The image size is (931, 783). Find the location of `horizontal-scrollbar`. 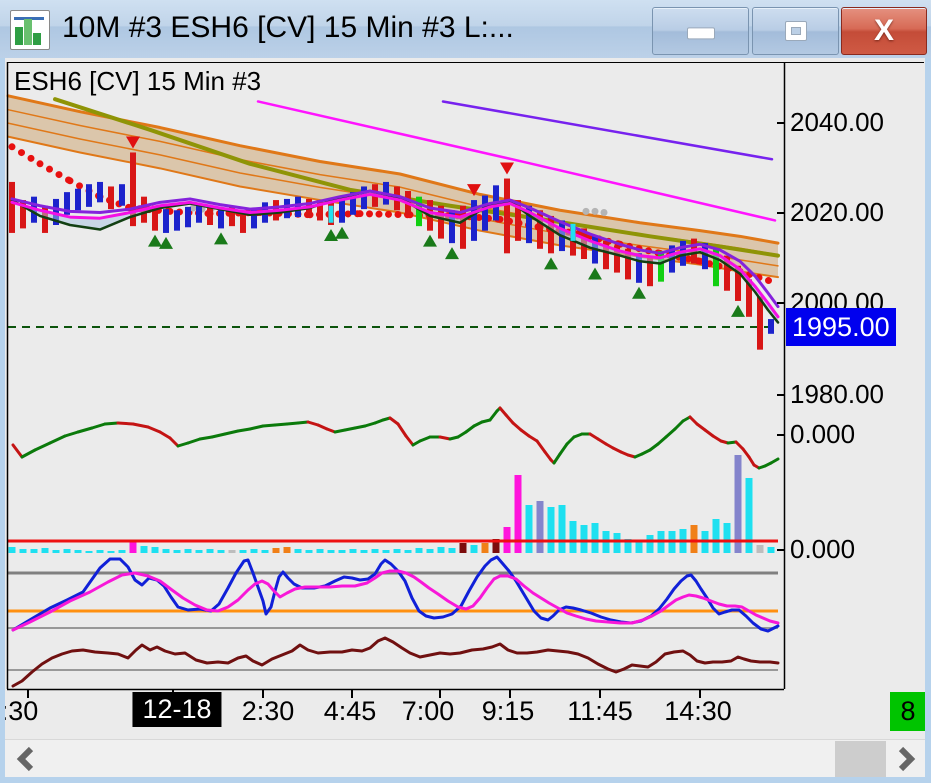

horizontal-scrollbar is located at coordinates (465, 758).